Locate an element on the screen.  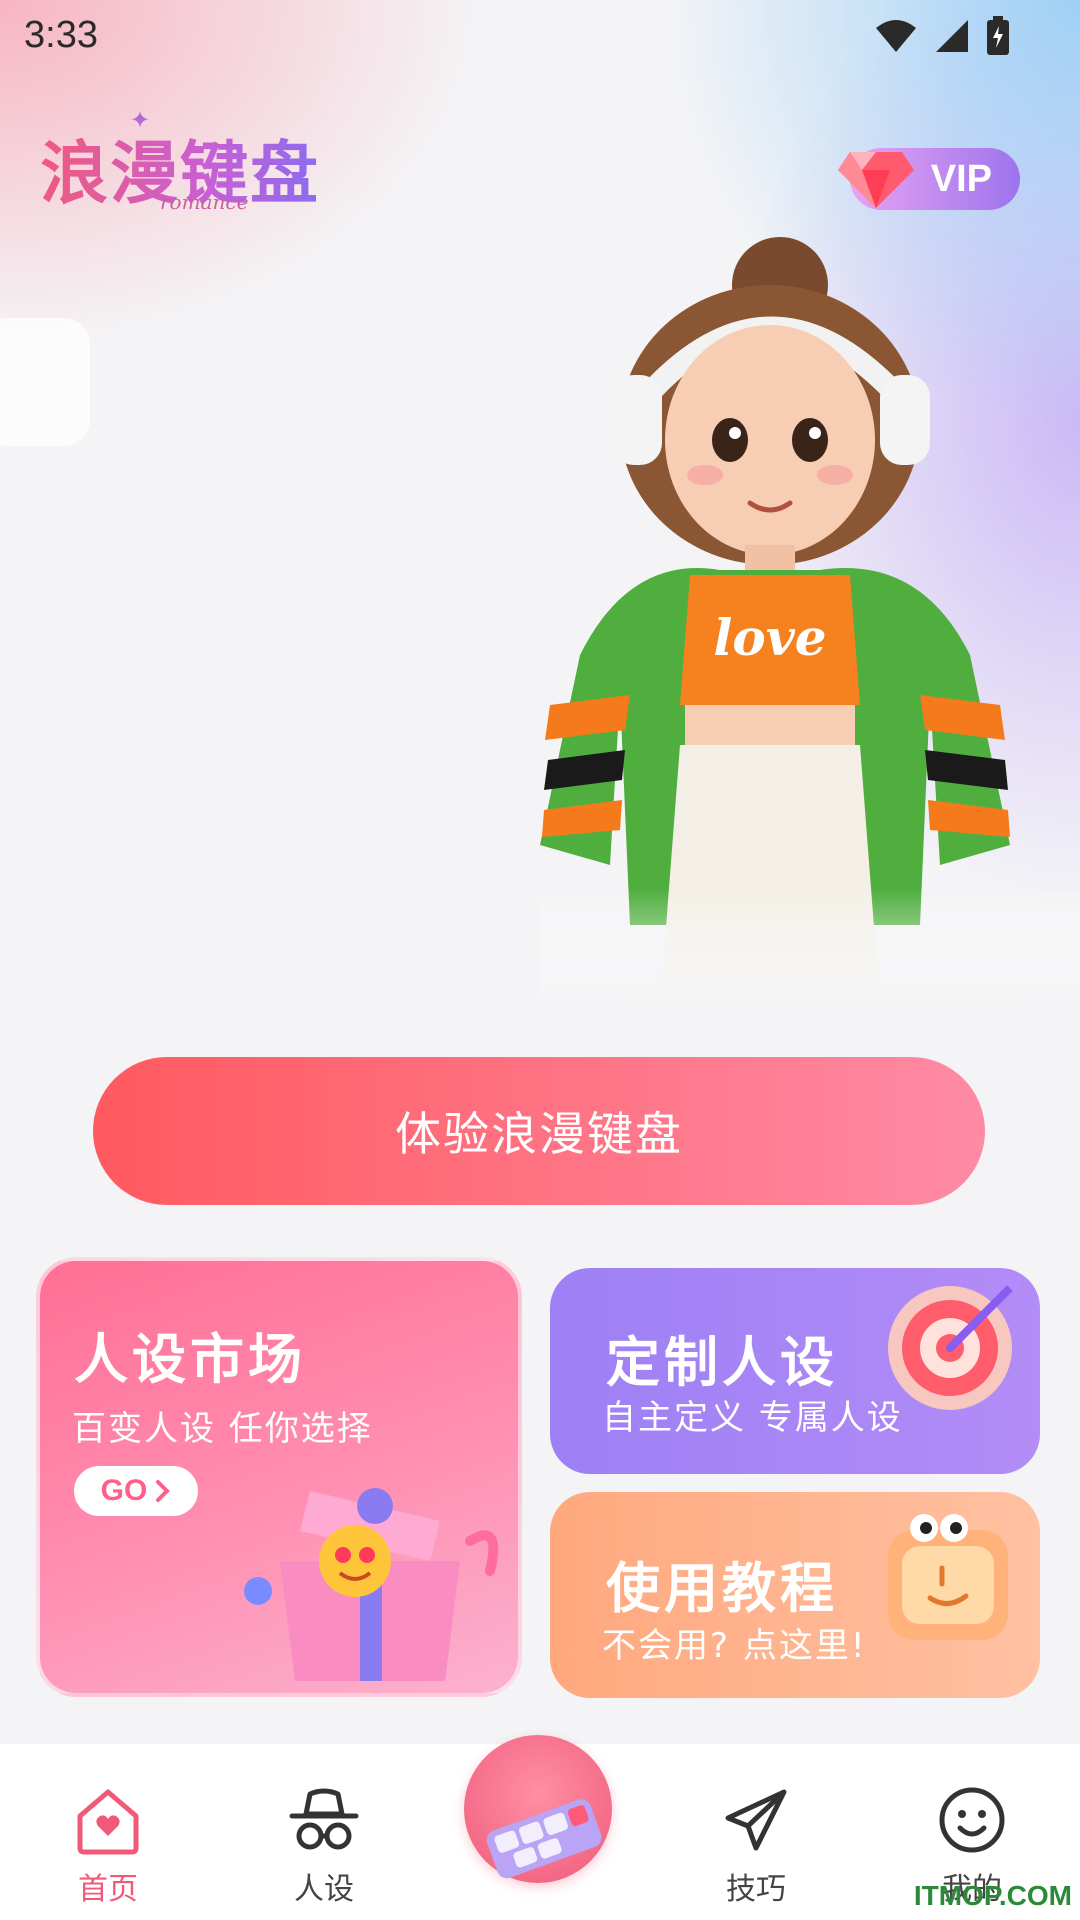
go-button: GO is located at coordinates (136, 1491).